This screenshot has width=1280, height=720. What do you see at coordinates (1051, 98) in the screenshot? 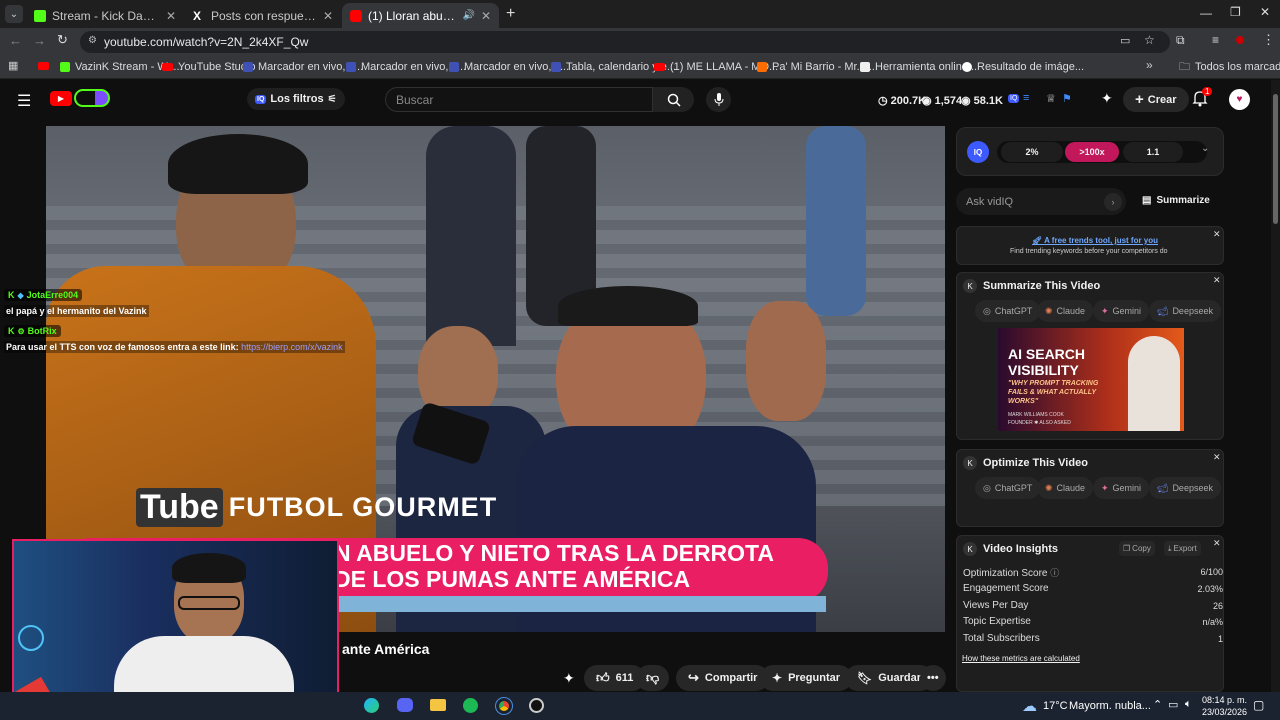
I see `trophy-icon: ♕` at bounding box center [1051, 98].